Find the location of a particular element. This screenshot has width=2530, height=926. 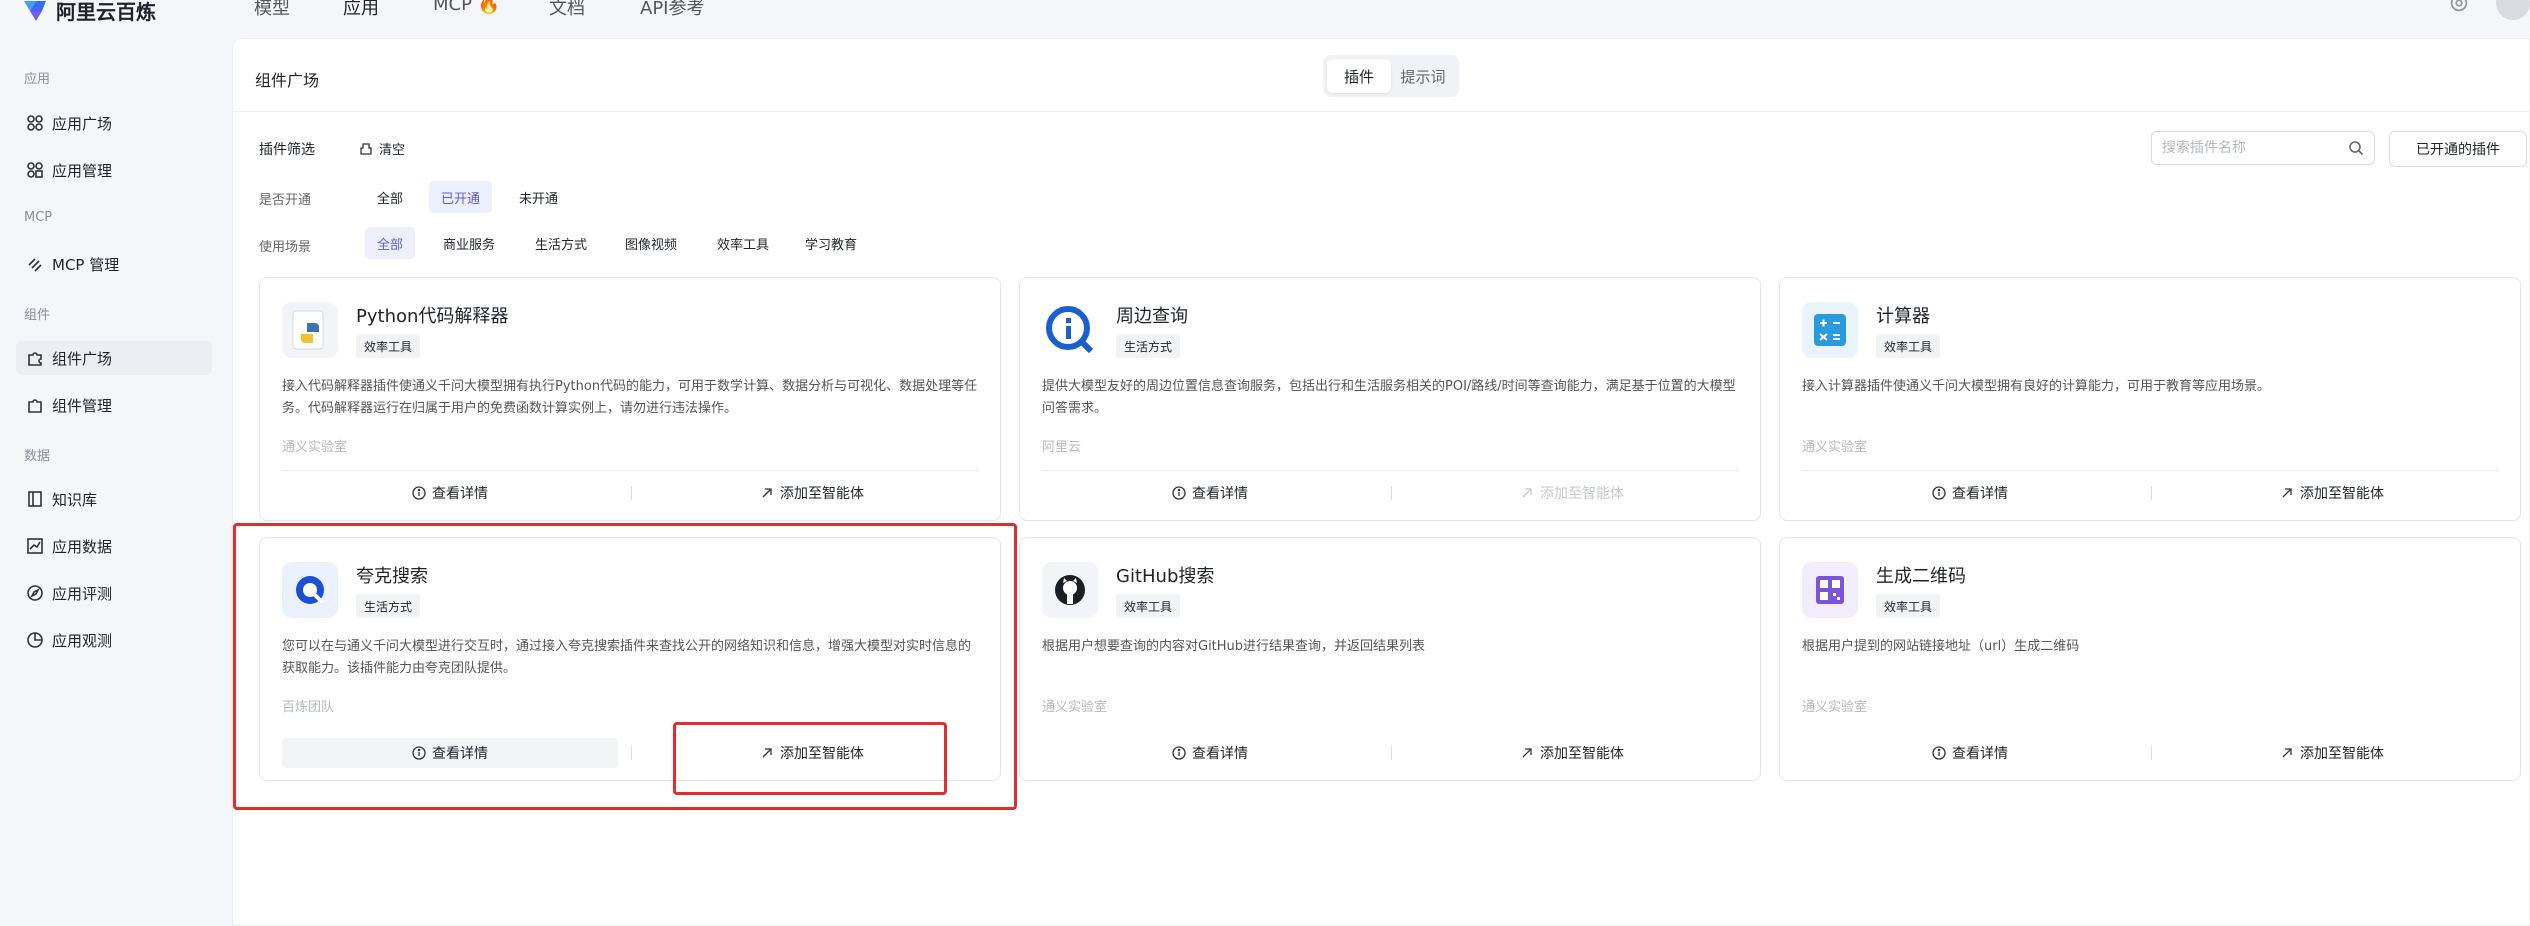

broom-icon is located at coordinates (366, 148).